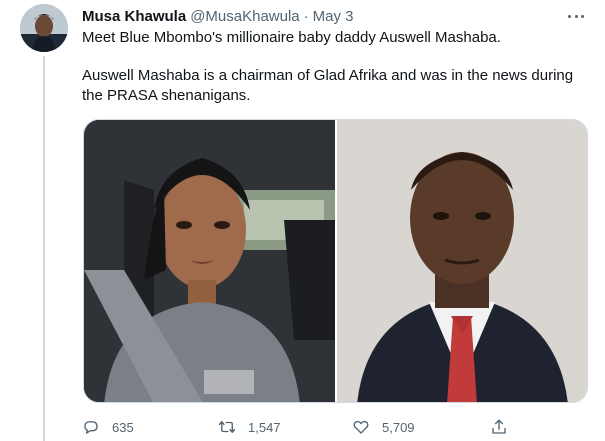 Image resolution: width=605 pixels, height=441 pixels. What do you see at coordinates (44, 28) in the screenshot?
I see `avatar` at bounding box center [44, 28].